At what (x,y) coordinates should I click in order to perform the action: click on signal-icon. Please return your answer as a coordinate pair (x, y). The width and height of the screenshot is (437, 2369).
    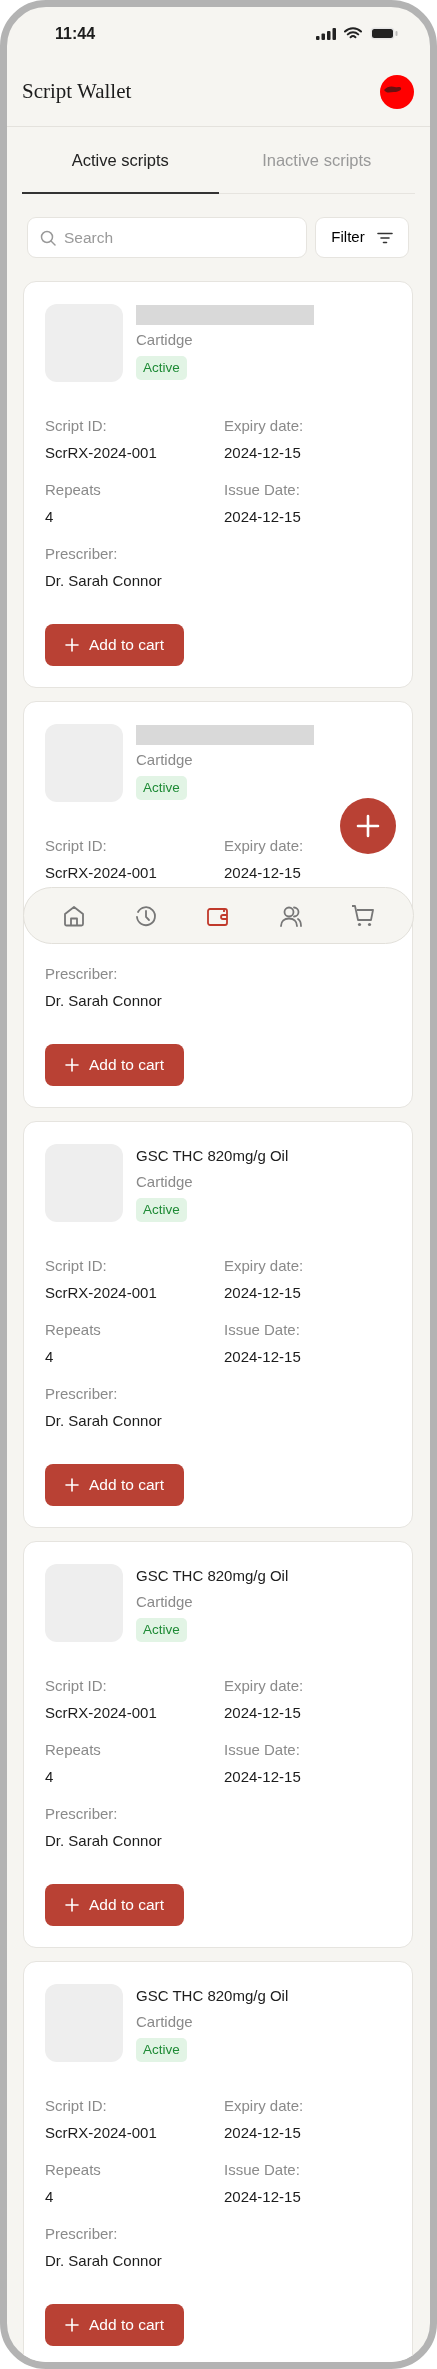
    Looking at the image, I should click on (326, 33).